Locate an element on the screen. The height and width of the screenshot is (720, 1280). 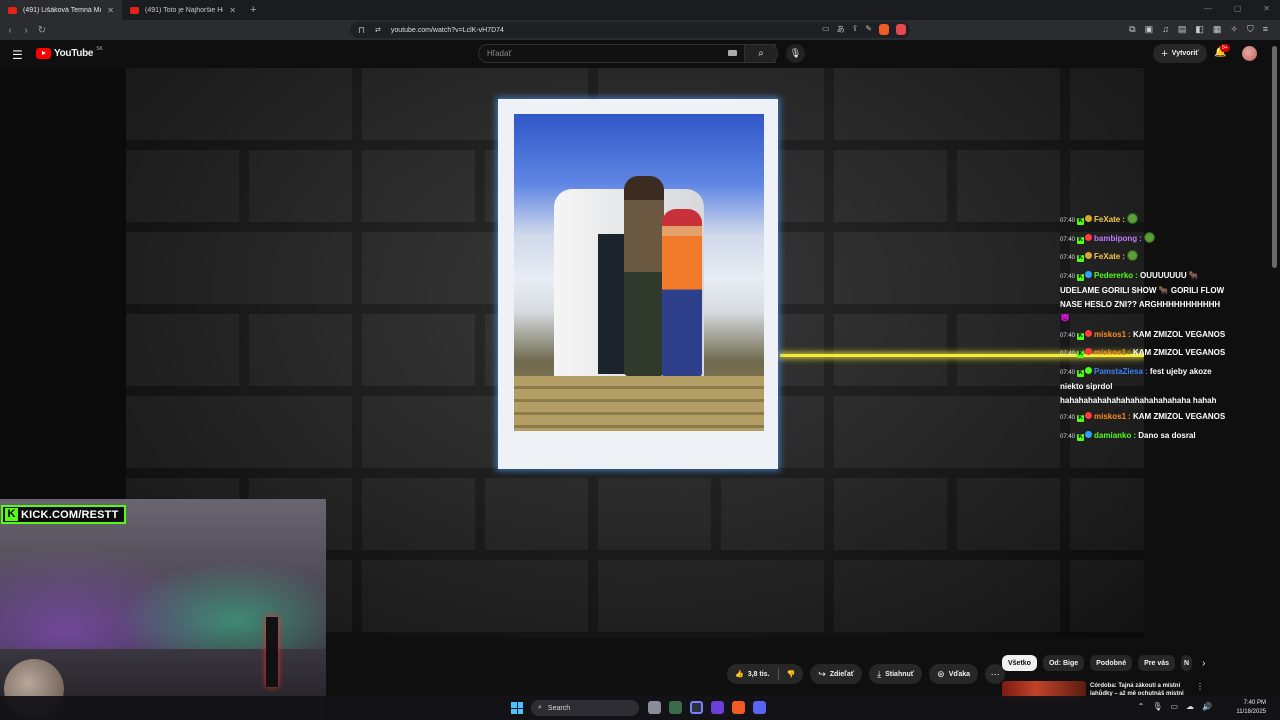
browser-tab-1: (491) Lišáková Temná Minulost ✕ is located at coordinates (61, 10).